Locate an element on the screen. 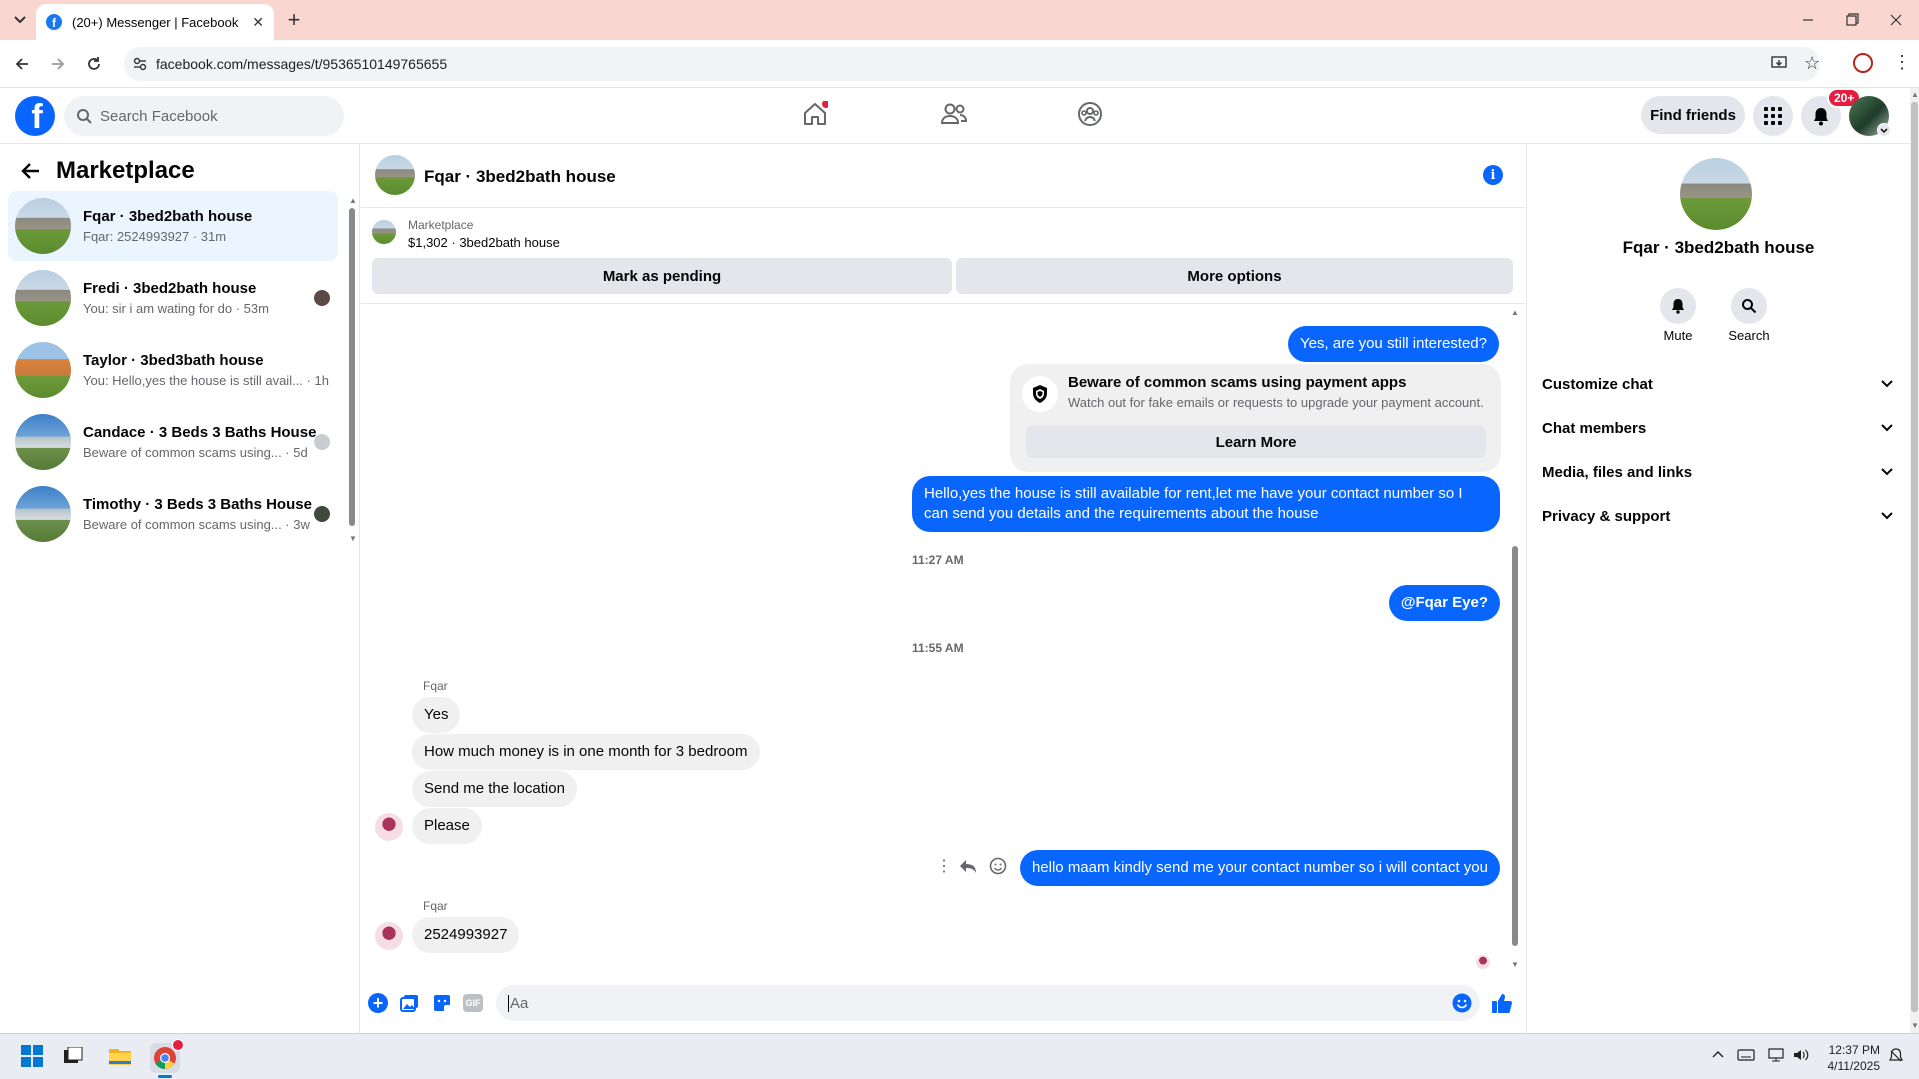  gif-icon: GIF is located at coordinates (473, 1003).